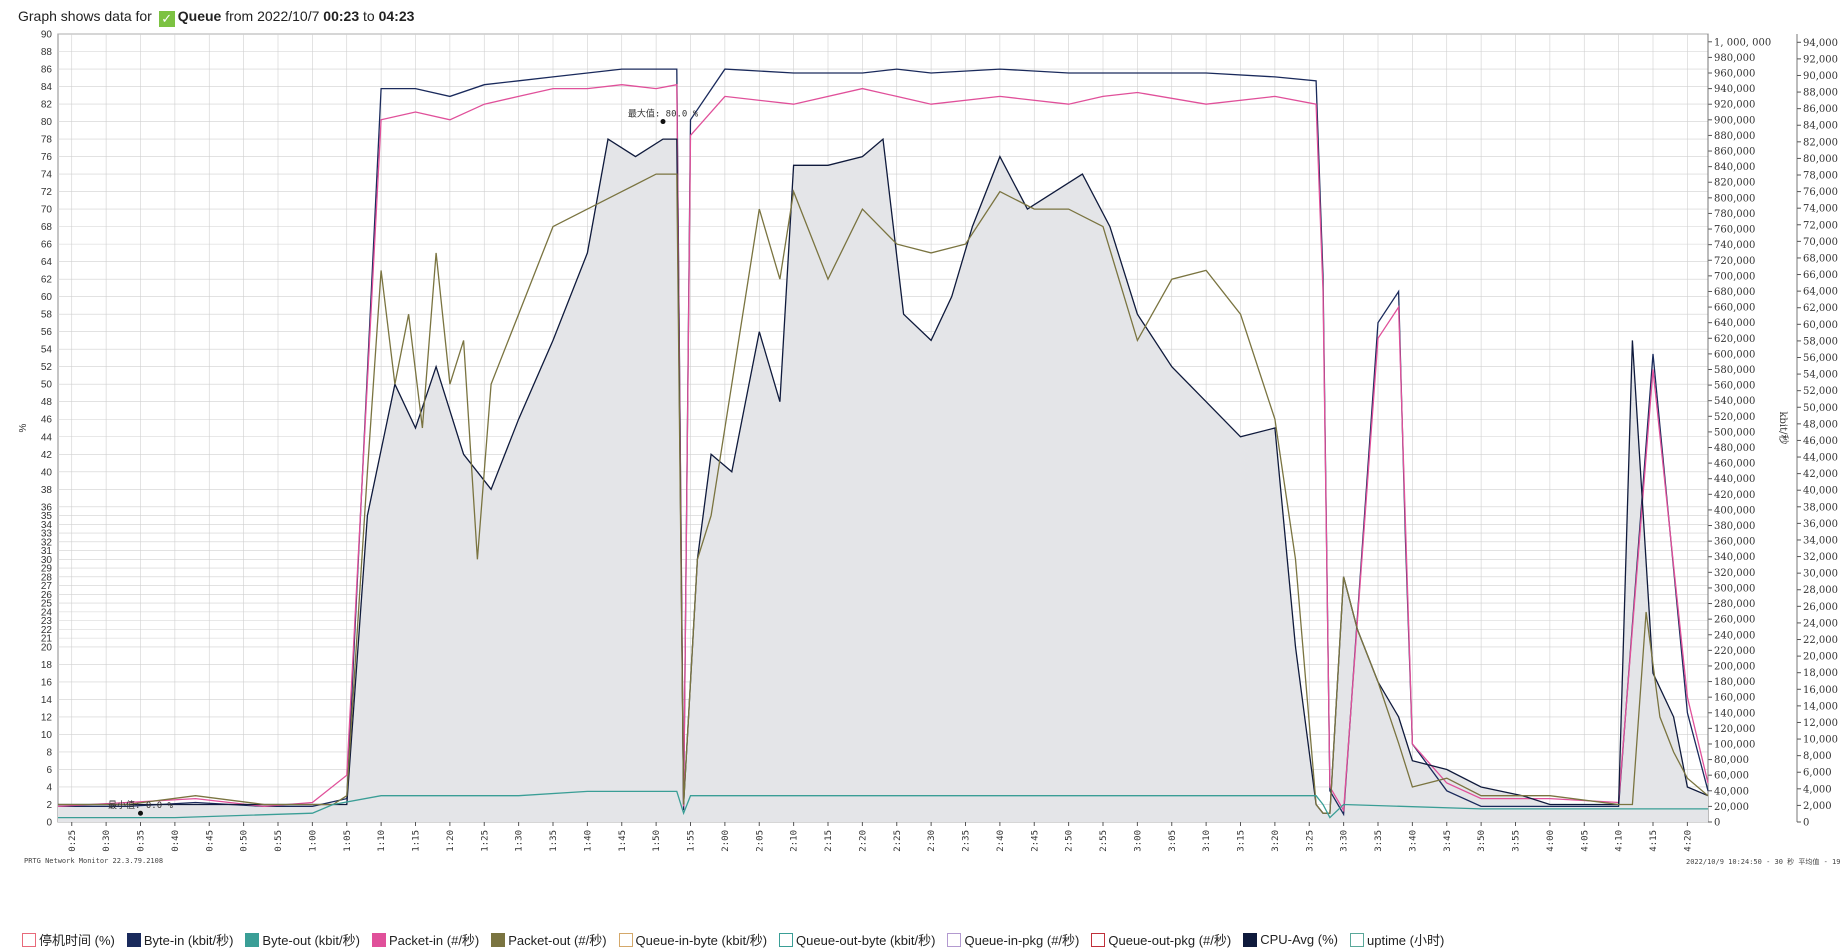 The height and width of the screenshot is (952, 1842). What do you see at coordinates (1013, 939) in the screenshot?
I see `legend-item: Queue-in-pkg (#/秒)` at bounding box center [1013, 939].